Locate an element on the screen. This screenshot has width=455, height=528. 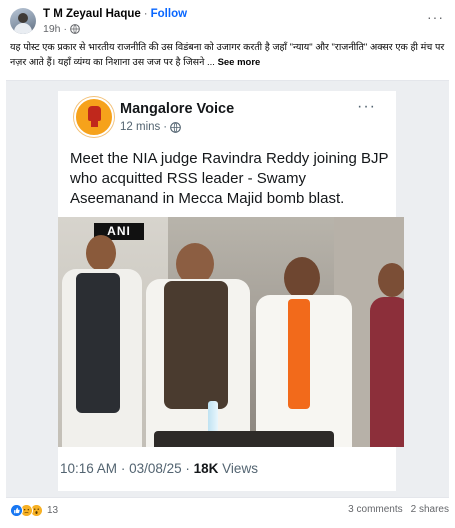
source-post-meta: 12 mins · is located at coordinates (150, 127).